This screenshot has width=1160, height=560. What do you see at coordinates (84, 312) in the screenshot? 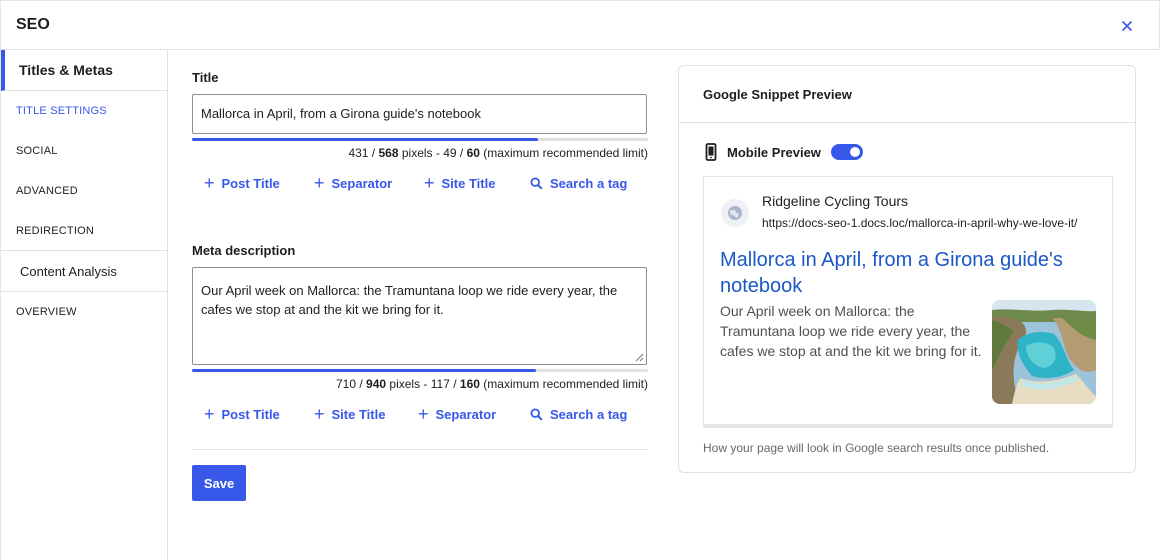
I see `sidebar-item-overview: OVERVIEW` at bounding box center [84, 312].